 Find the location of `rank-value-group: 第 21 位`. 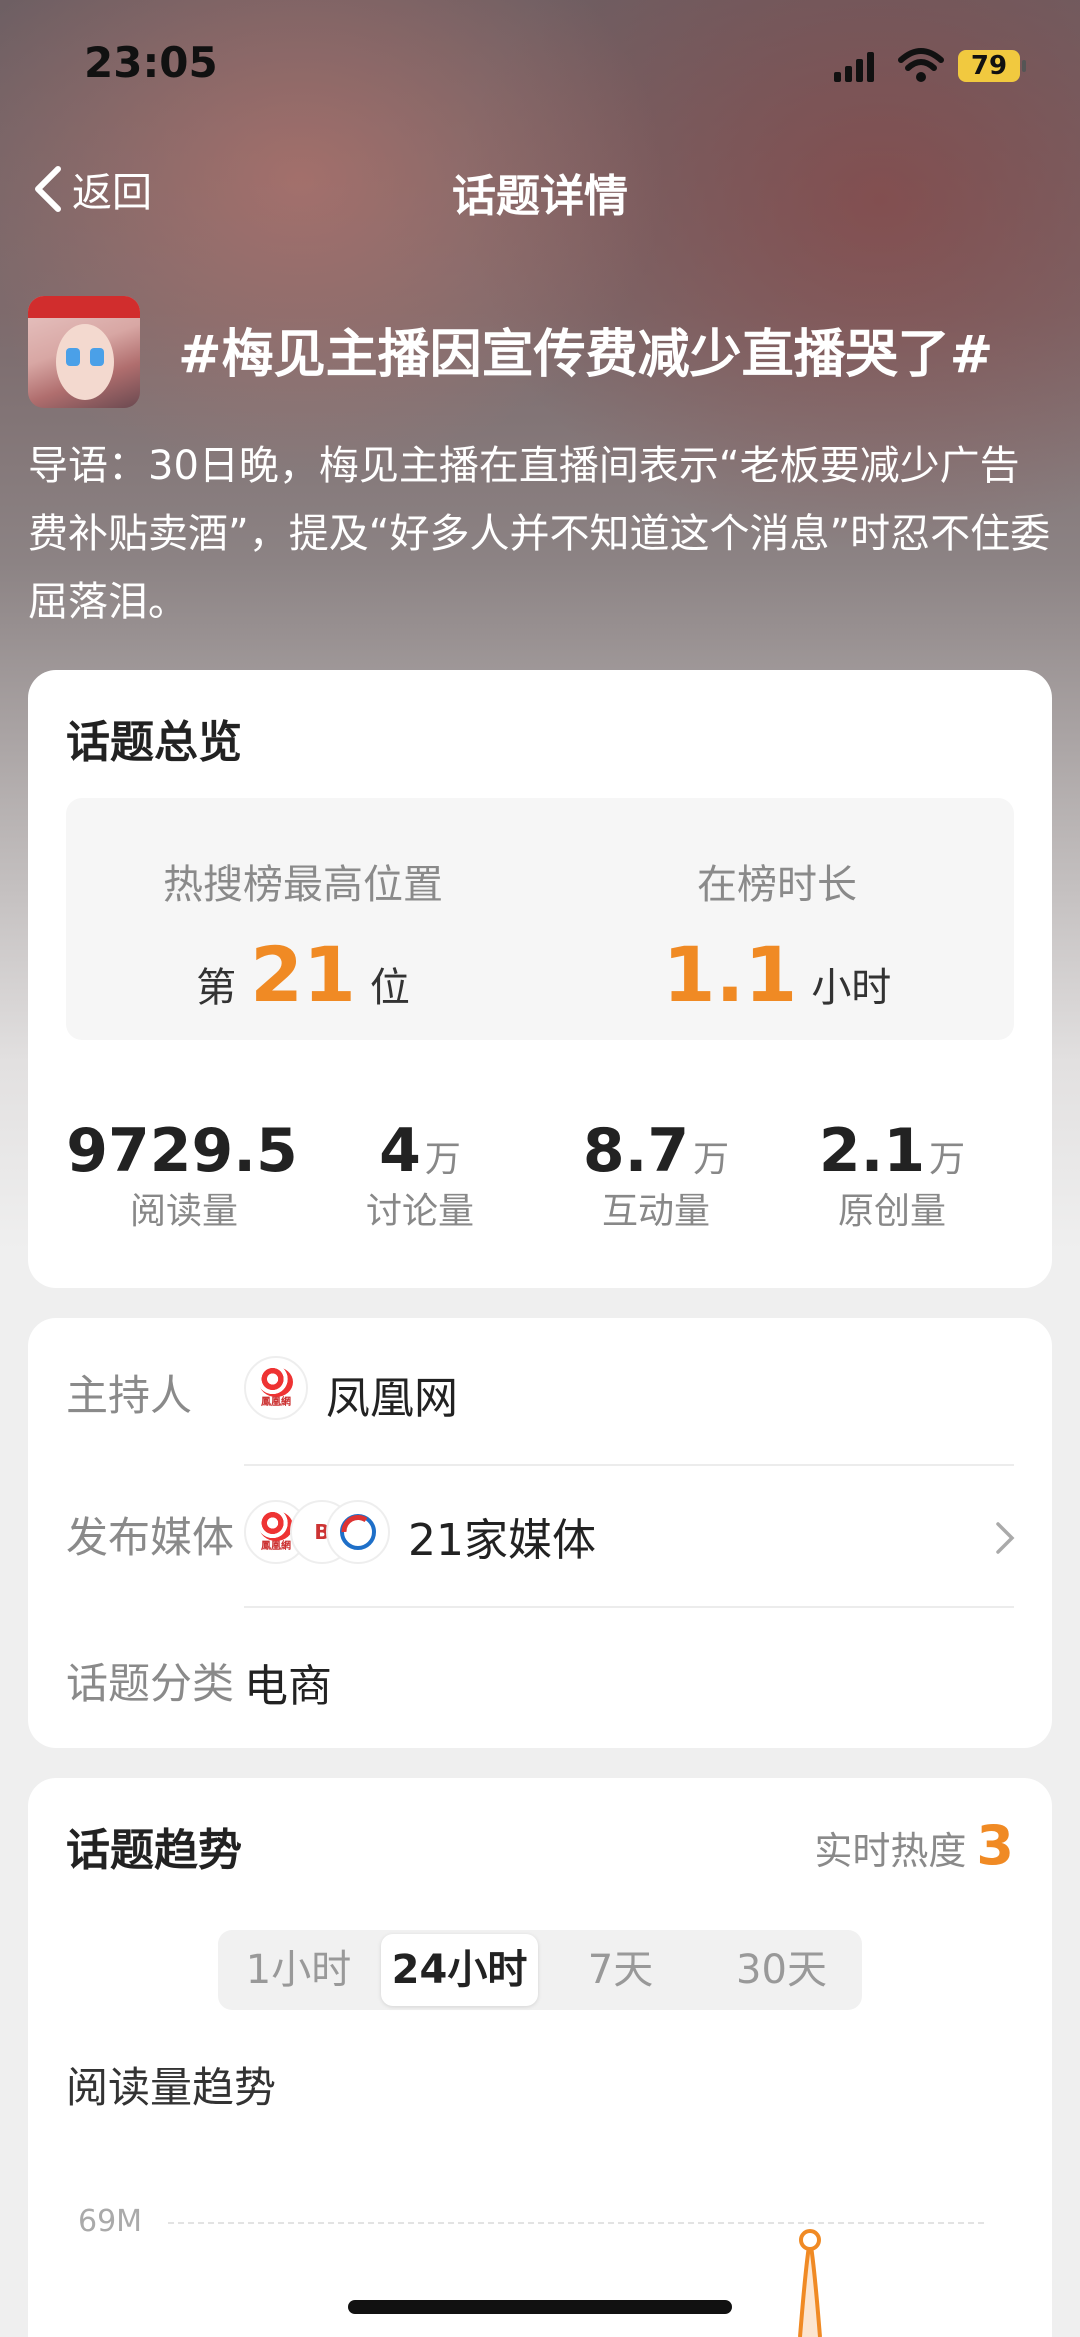

rank-value-group: 第 21 位 is located at coordinates (303, 974).